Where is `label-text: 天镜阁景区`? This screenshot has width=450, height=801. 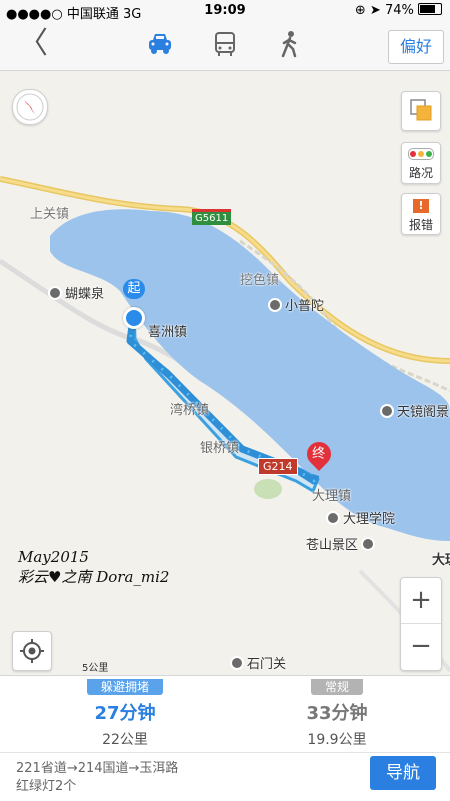
label-text: 天镜阁景区 is located at coordinates (423, 412).